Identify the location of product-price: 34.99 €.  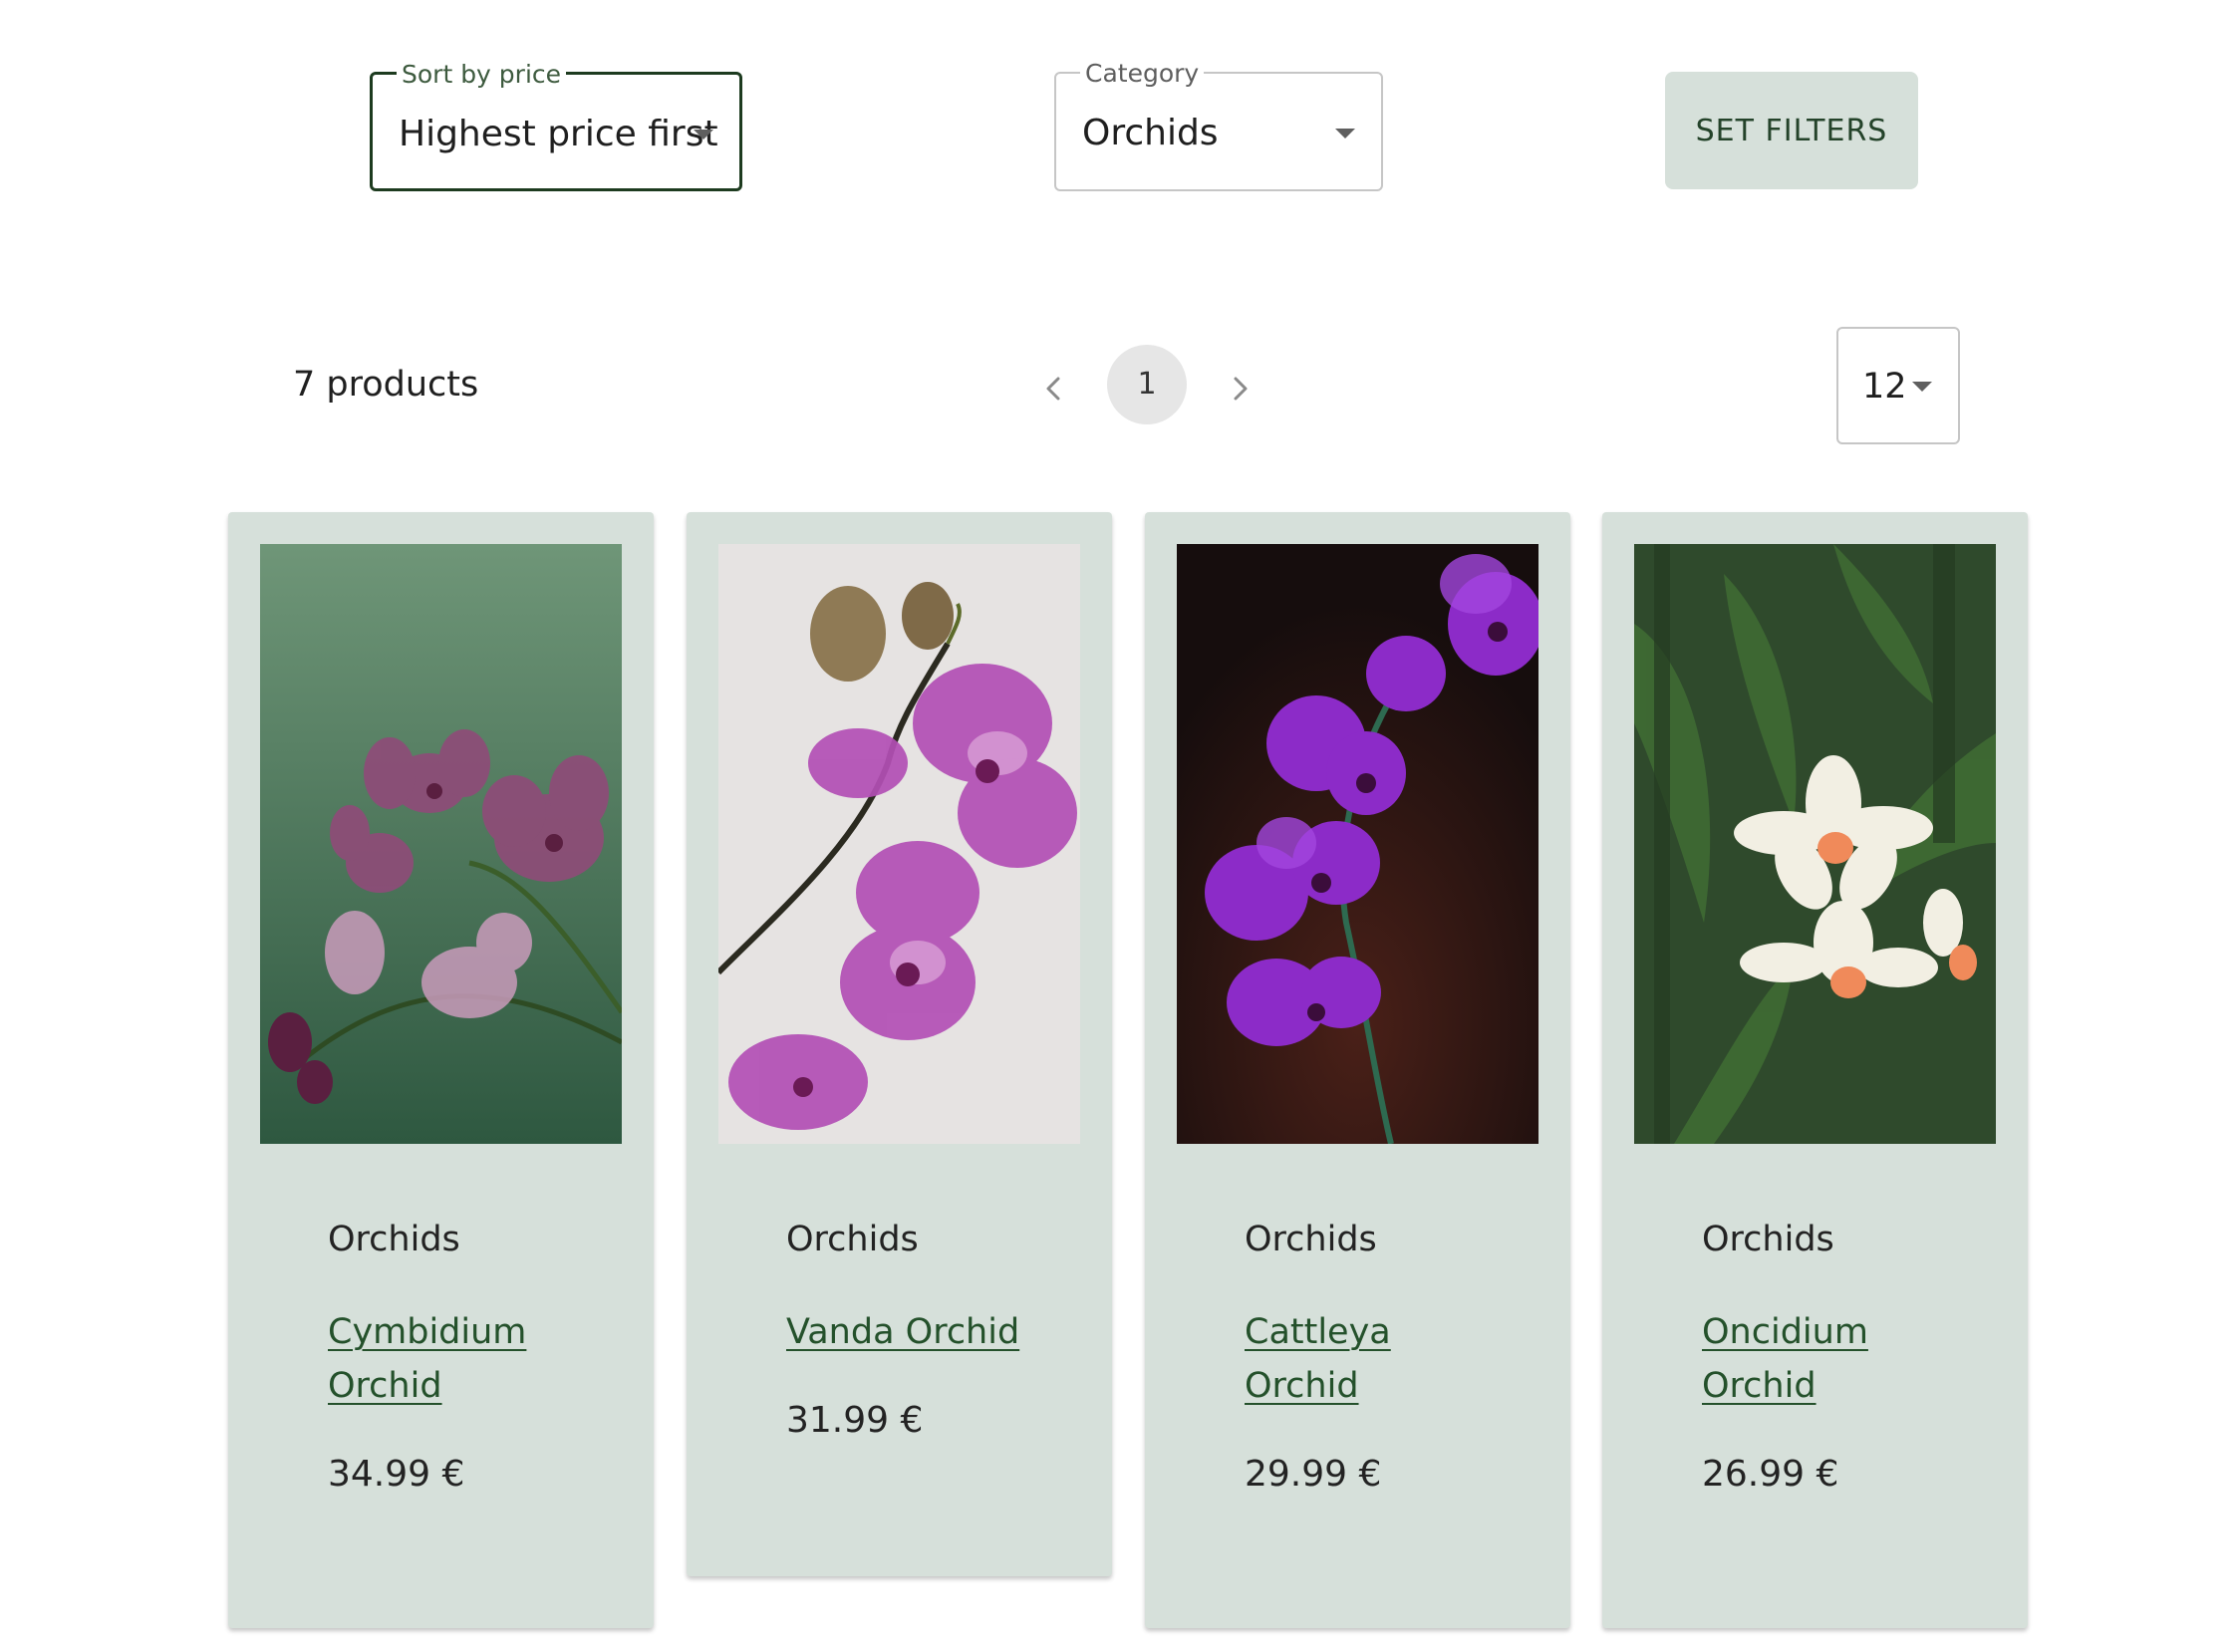
(396, 1474).